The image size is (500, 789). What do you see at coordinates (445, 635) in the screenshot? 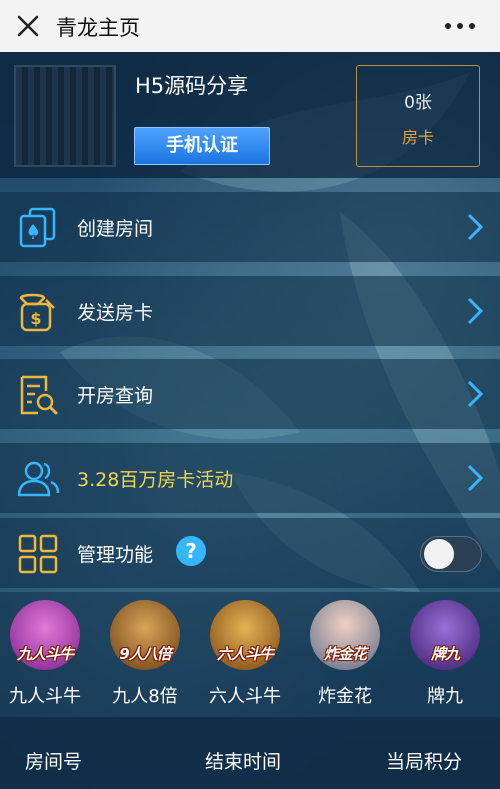
I see `game-logo: 牌九` at bounding box center [445, 635].